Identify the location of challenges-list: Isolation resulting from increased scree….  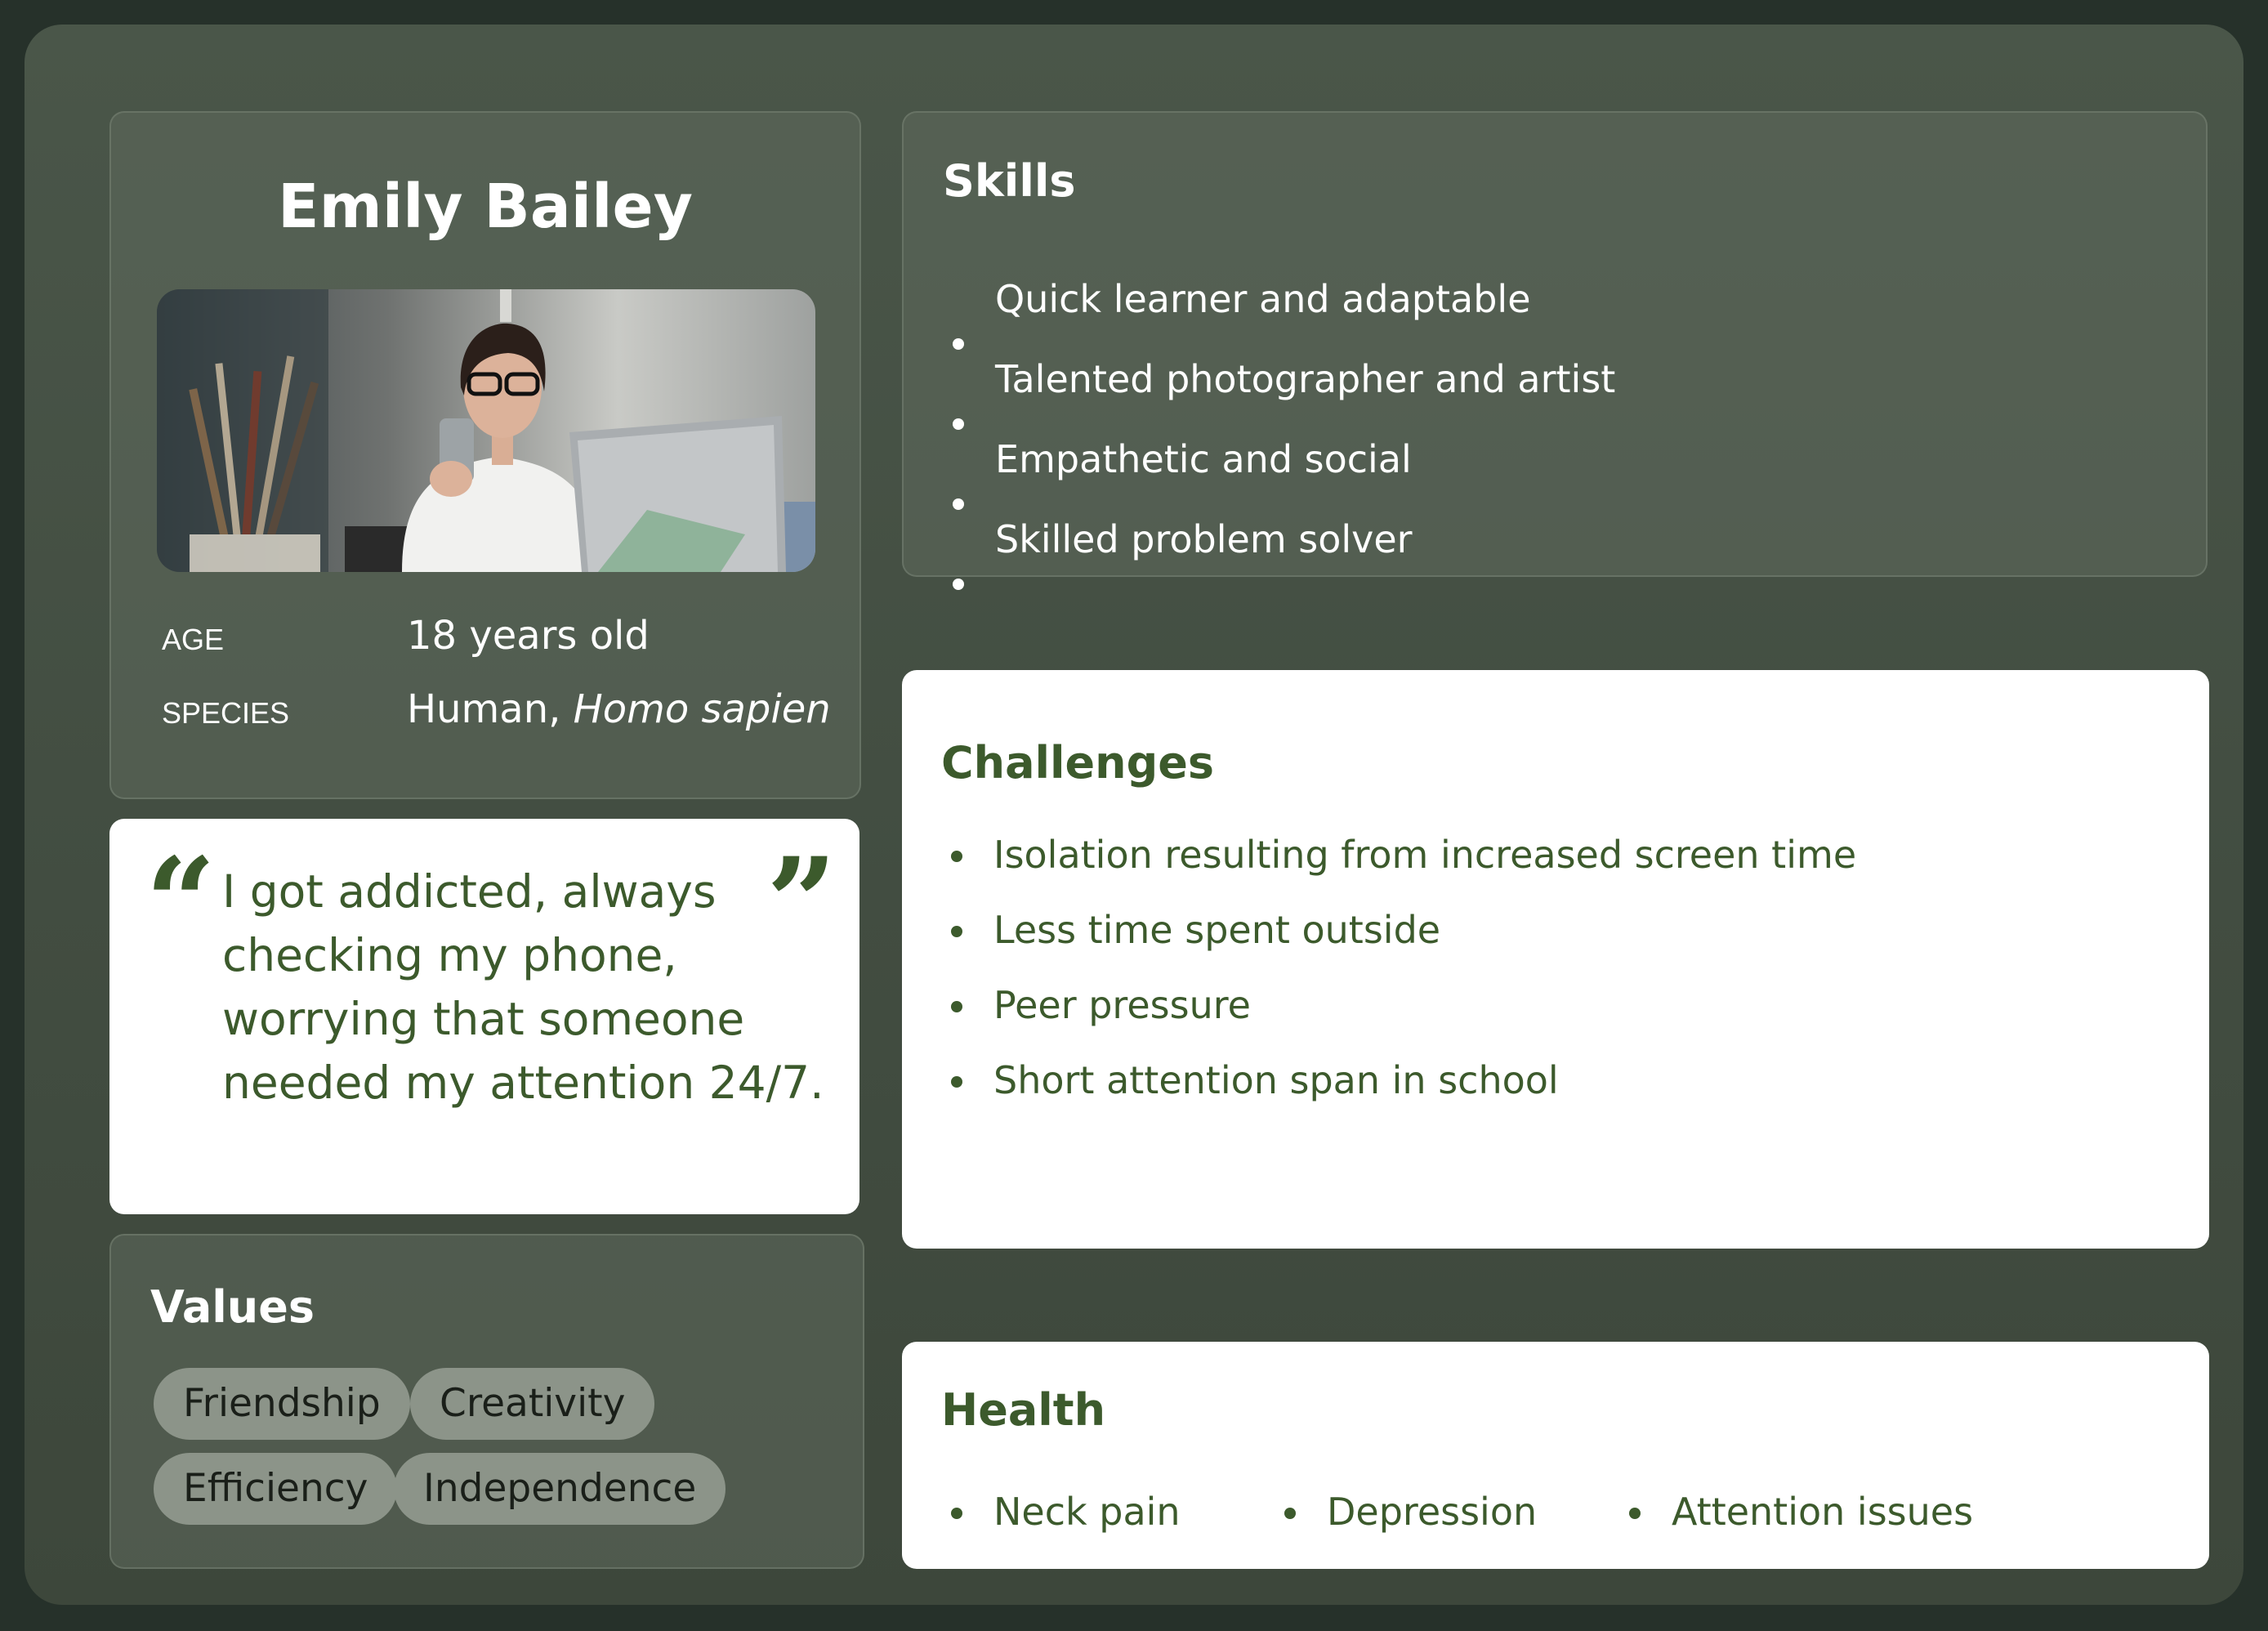
(1398, 968).